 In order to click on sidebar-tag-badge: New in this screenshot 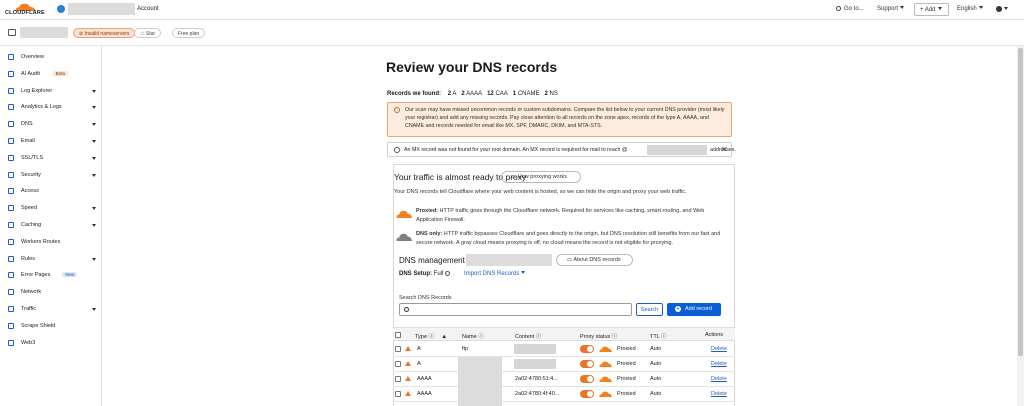, I will do `click(70, 275)`.